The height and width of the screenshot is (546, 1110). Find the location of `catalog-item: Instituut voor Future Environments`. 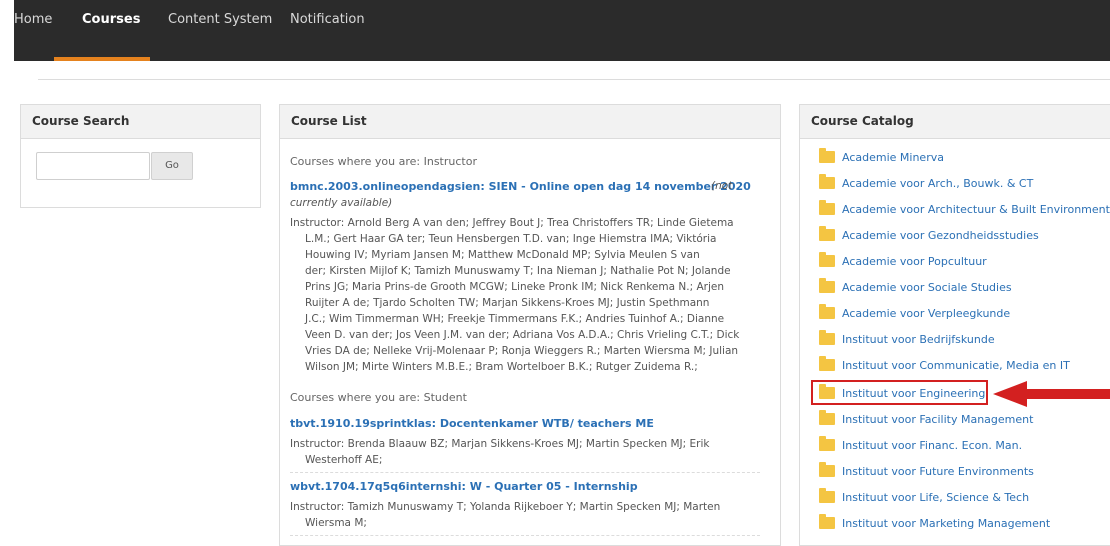

catalog-item: Instituut voor Future Environments is located at coordinates (926, 471).